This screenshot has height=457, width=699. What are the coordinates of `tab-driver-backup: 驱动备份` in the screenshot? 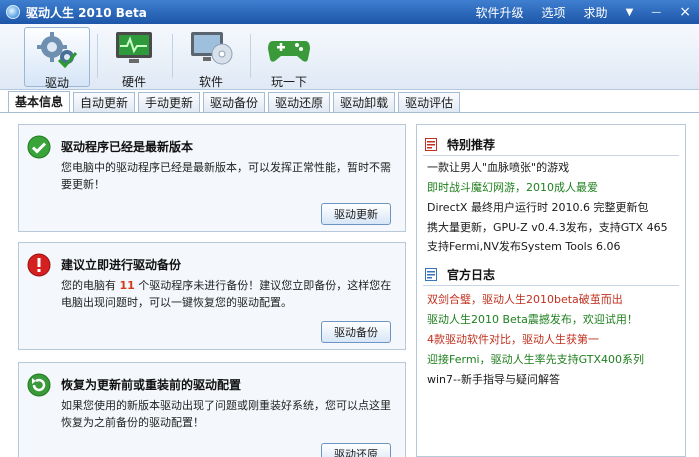 It's located at (234, 102).